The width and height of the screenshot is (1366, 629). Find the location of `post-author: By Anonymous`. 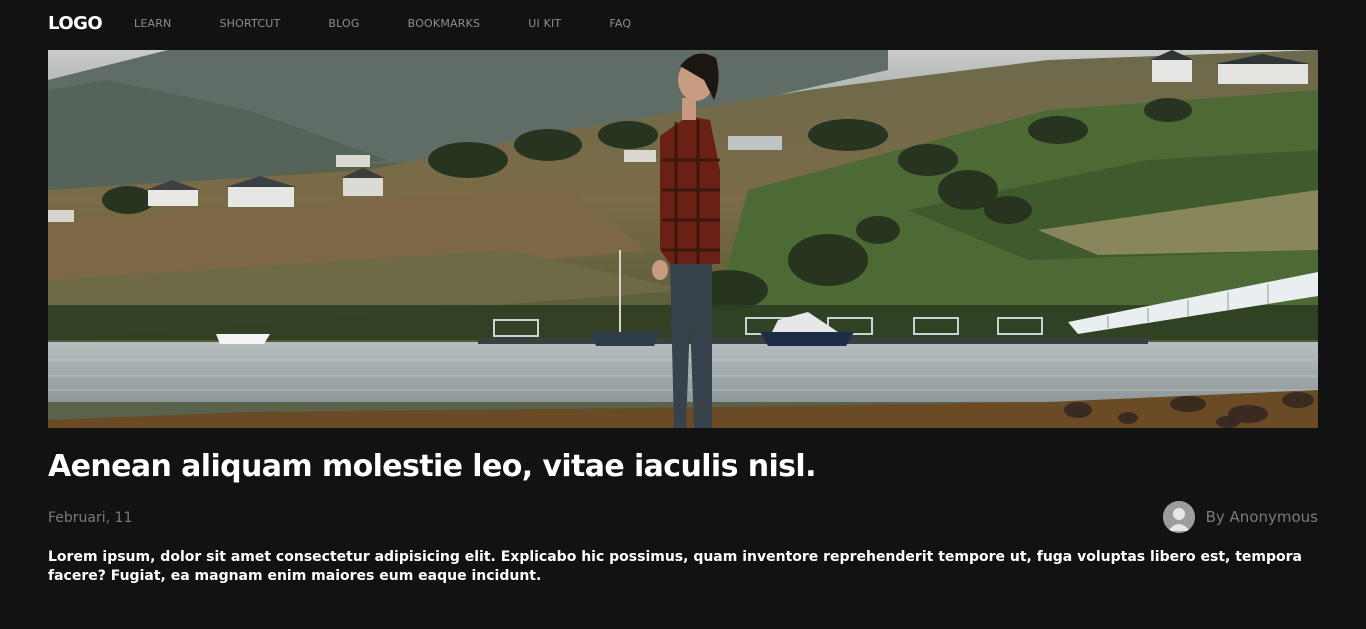

post-author: By Anonymous is located at coordinates (1240, 517).